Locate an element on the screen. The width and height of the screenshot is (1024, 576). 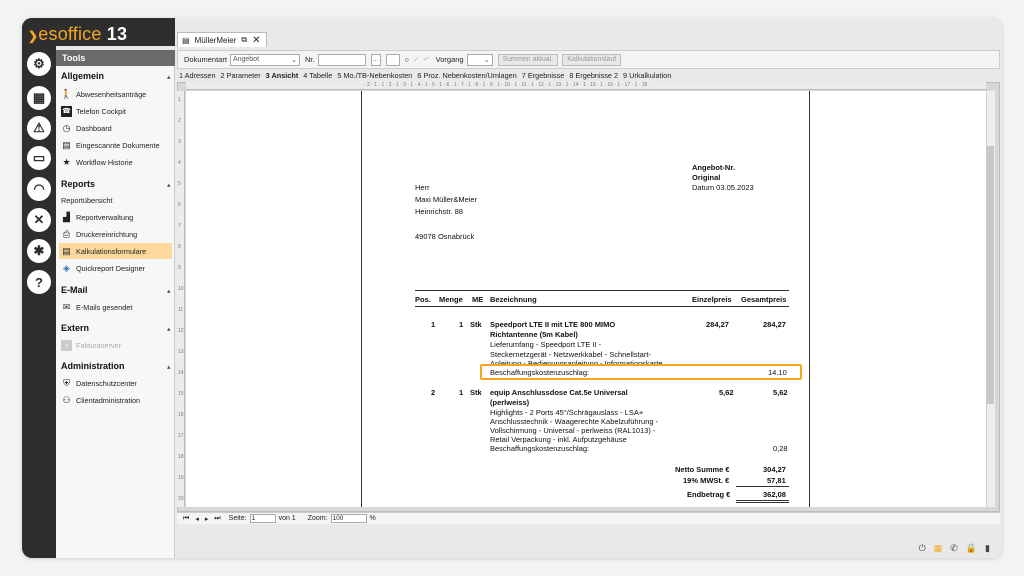
scrollbar-thumb is located at coordinates (990, 275).